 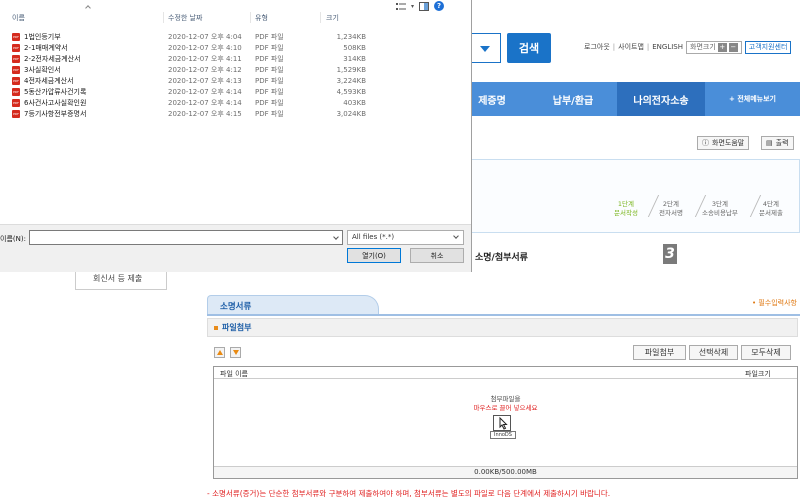 What do you see at coordinates (205, 48) in the screenshot?
I see `file-date: 2020-12-07 오후 4:10` at bounding box center [205, 48].